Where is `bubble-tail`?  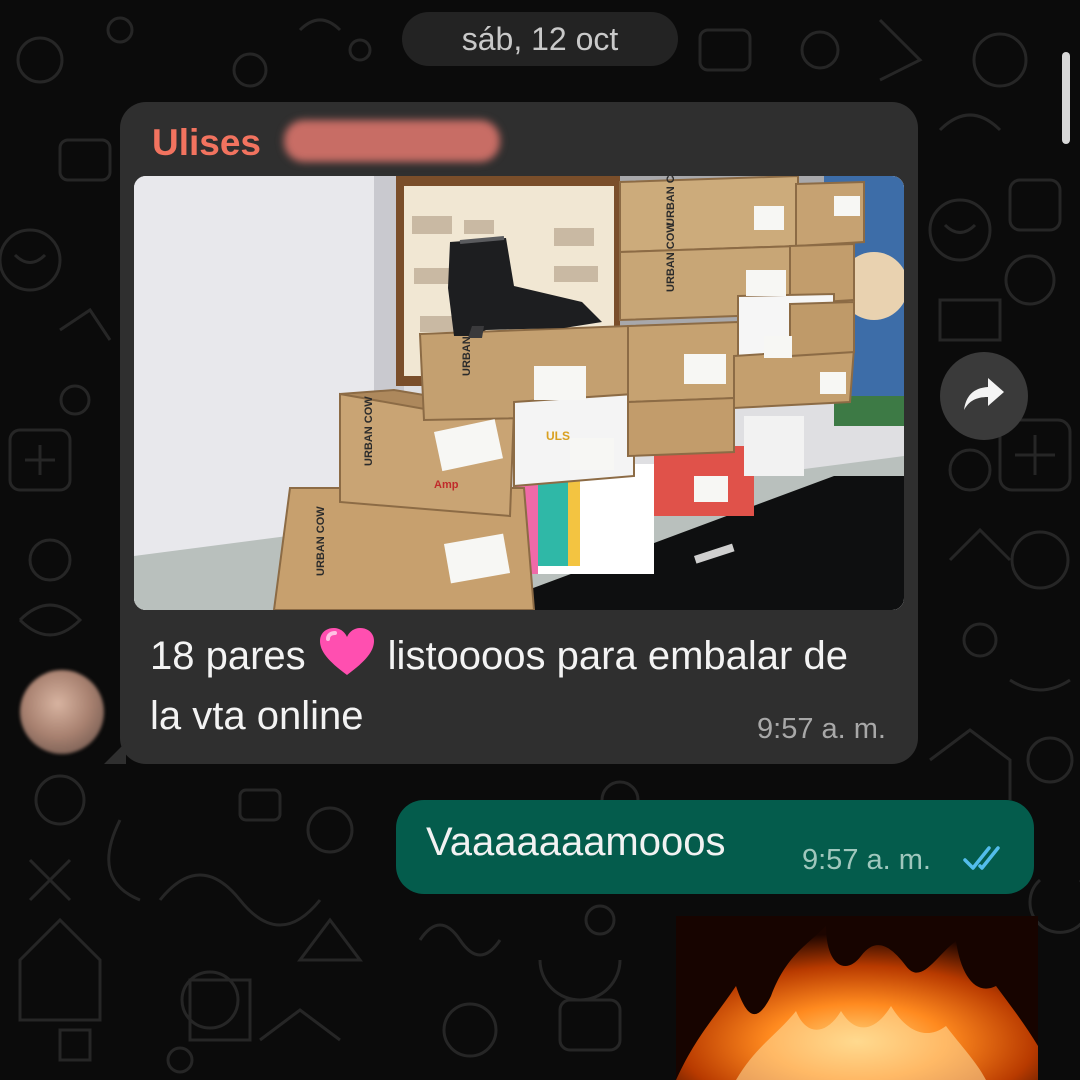
bubble-tail is located at coordinates (115, 753).